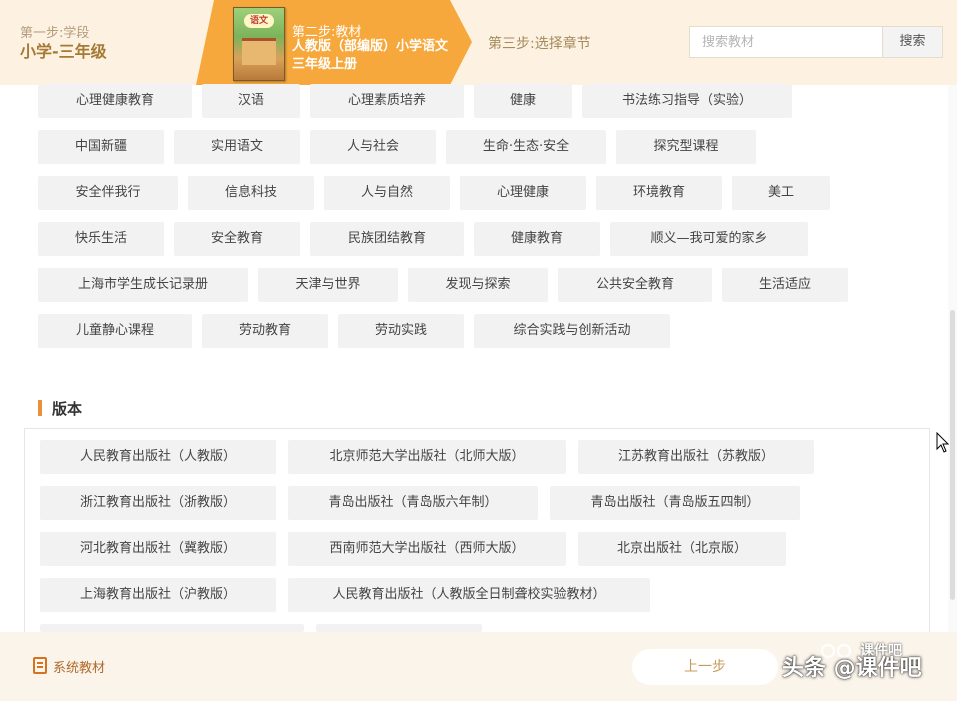 This screenshot has width=957, height=701. What do you see at coordinates (115, 331) in the screenshot?
I see `subject-tag: 儿童静心课程` at bounding box center [115, 331].